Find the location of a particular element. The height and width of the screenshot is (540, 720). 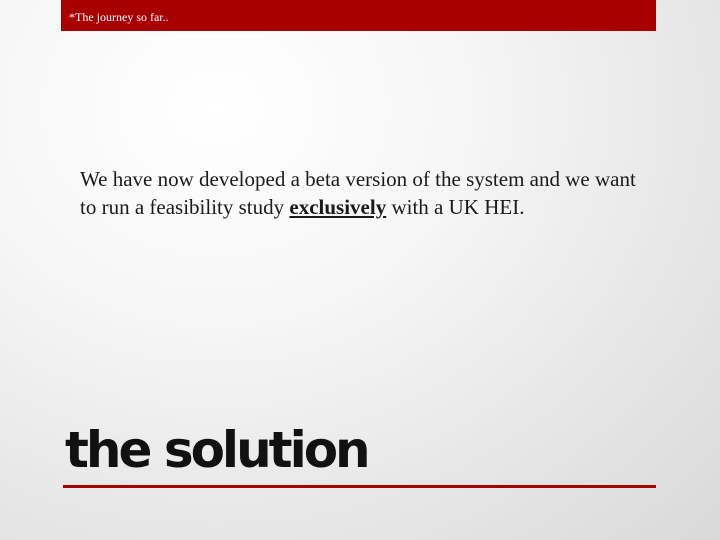

title-underline-rule is located at coordinates (359, 486).